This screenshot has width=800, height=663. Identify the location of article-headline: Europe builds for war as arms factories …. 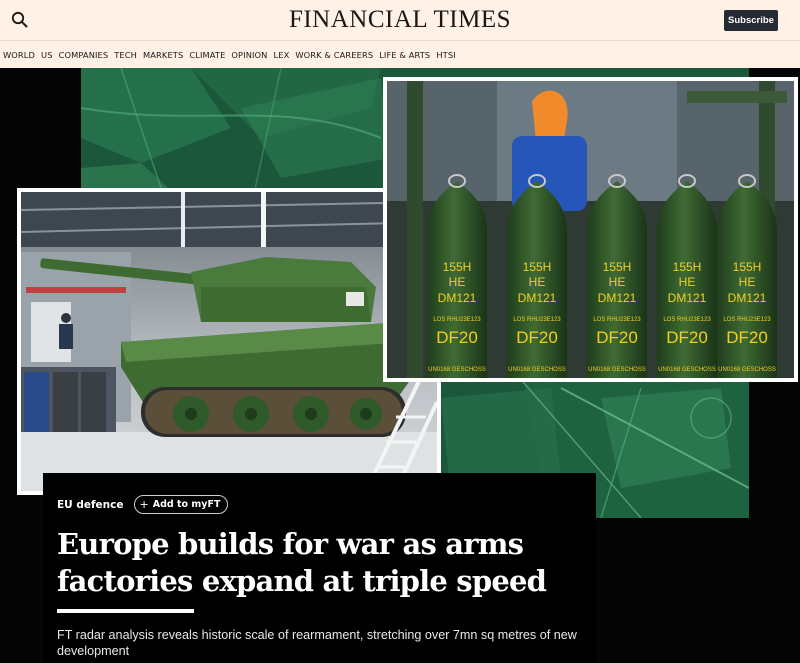
(317, 563).